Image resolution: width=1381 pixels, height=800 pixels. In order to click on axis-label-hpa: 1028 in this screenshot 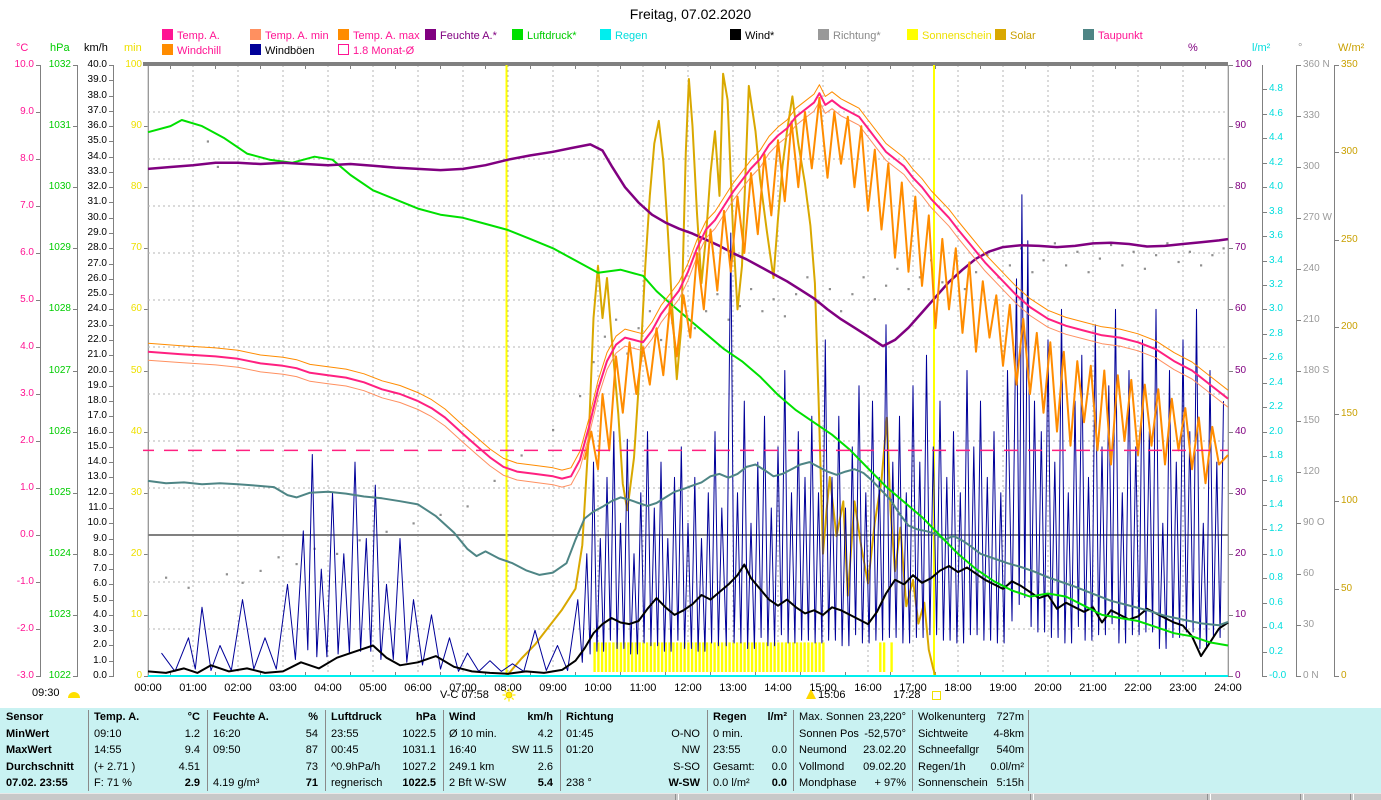, I will do `click(59, 309)`.